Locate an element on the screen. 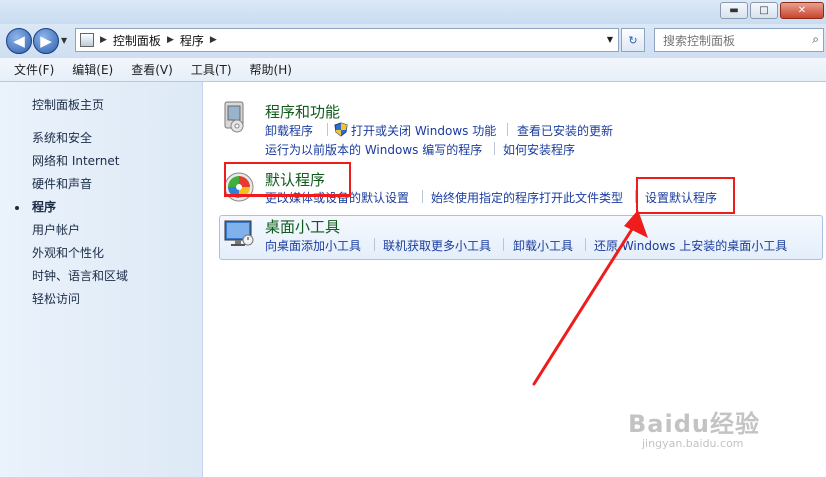 This screenshot has width=826, height=477. refresh-icon: ↻ is located at coordinates (633, 40).